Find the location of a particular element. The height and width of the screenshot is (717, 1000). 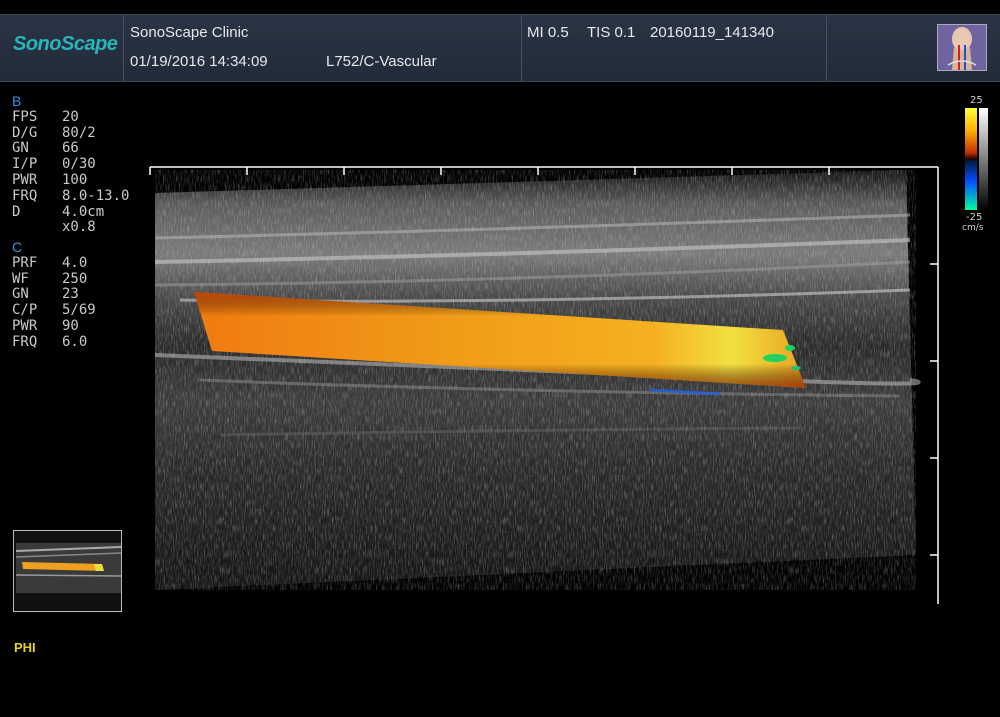

overview-thumbnail is located at coordinates (67, 571).